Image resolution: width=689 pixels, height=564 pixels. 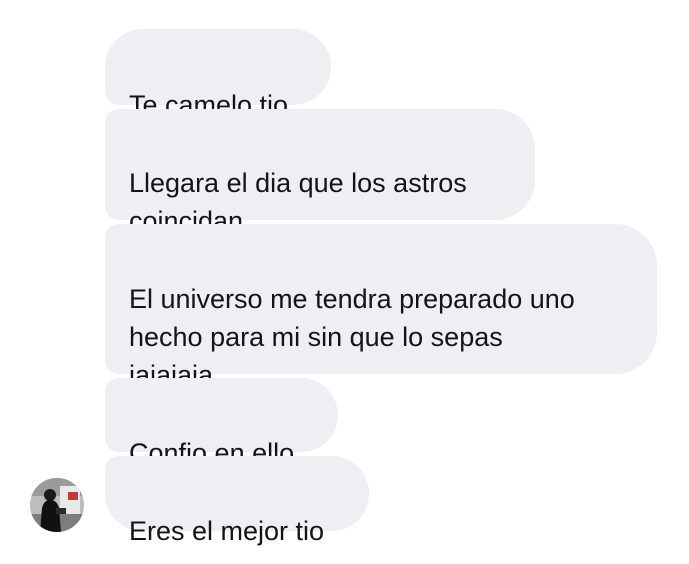 I want to click on avatar-photo-icon, so click(x=57, y=505).